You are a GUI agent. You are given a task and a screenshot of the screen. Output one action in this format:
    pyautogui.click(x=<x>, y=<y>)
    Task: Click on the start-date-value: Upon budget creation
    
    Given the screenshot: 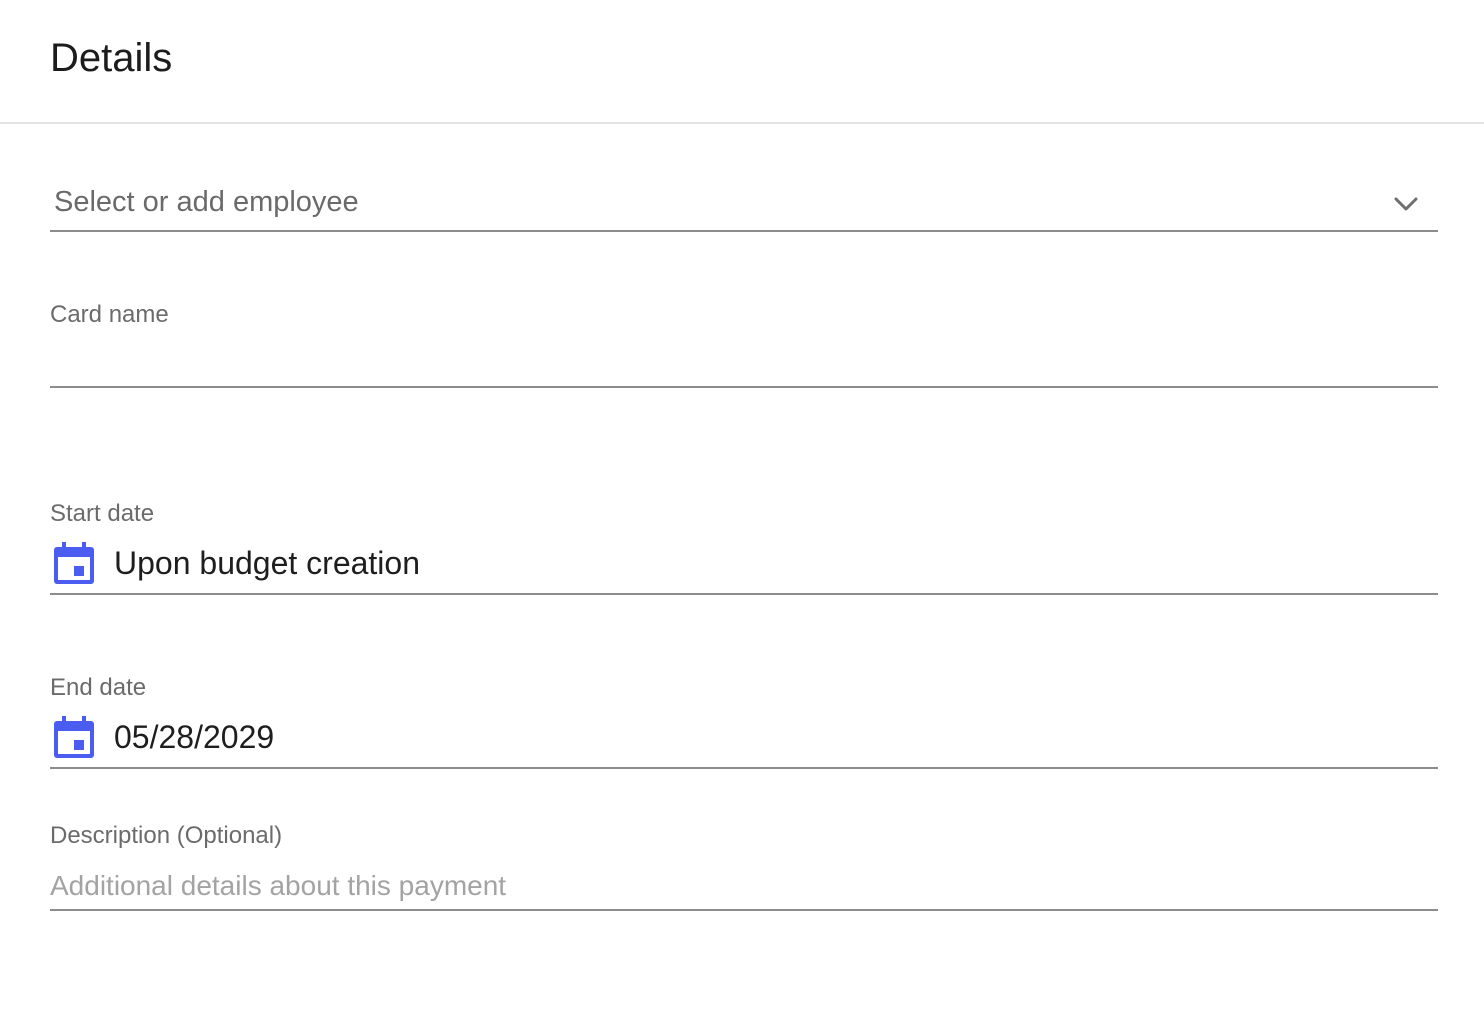 What is the action you would take?
    pyautogui.click(x=267, y=563)
    